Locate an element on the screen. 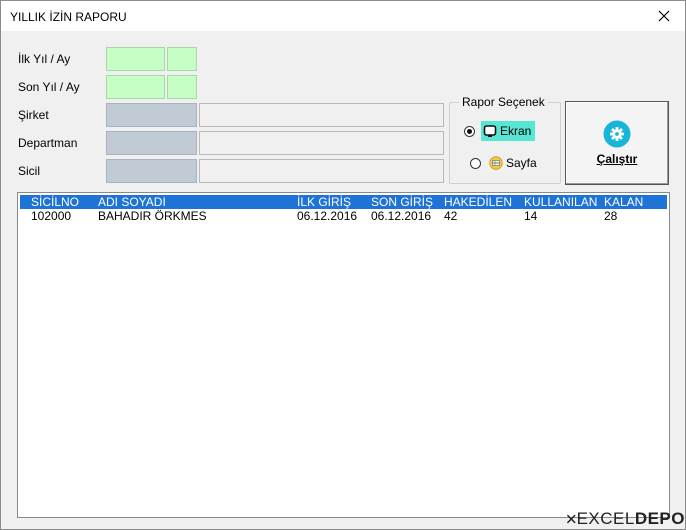  cell-ilk-giris: 06.12.2016 is located at coordinates (327, 216).